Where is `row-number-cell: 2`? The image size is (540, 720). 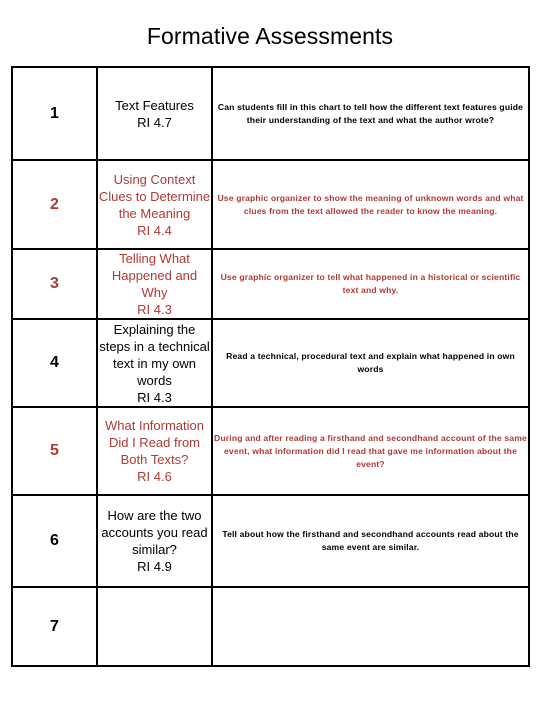
row-number-cell: 2 is located at coordinates (54, 204).